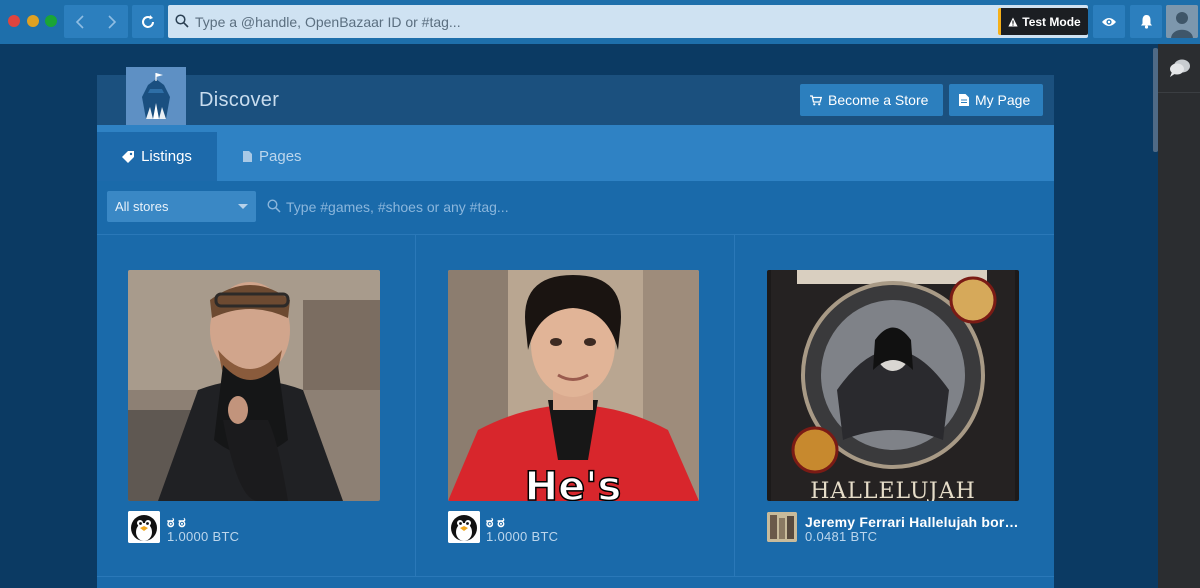  I want to click on openbazaar-logo-icon, so click(156, 96).